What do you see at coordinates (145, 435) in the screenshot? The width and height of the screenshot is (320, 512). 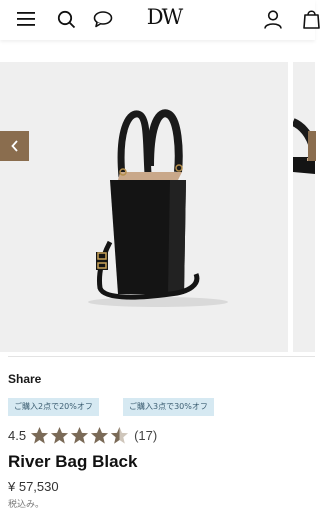 I see `review-count: (17)` at bounding box center [145, 435].